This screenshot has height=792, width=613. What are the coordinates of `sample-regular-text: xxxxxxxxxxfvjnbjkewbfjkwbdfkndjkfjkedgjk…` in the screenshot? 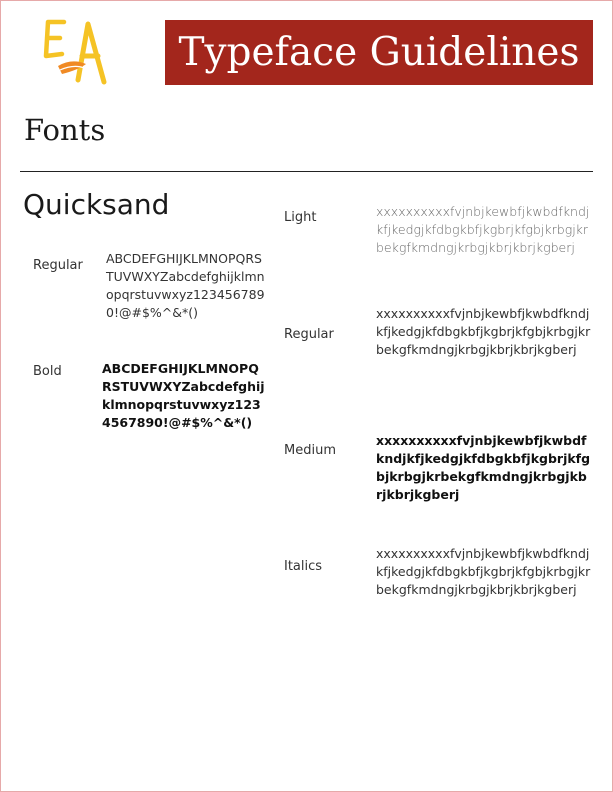 It's located at (483, 331).